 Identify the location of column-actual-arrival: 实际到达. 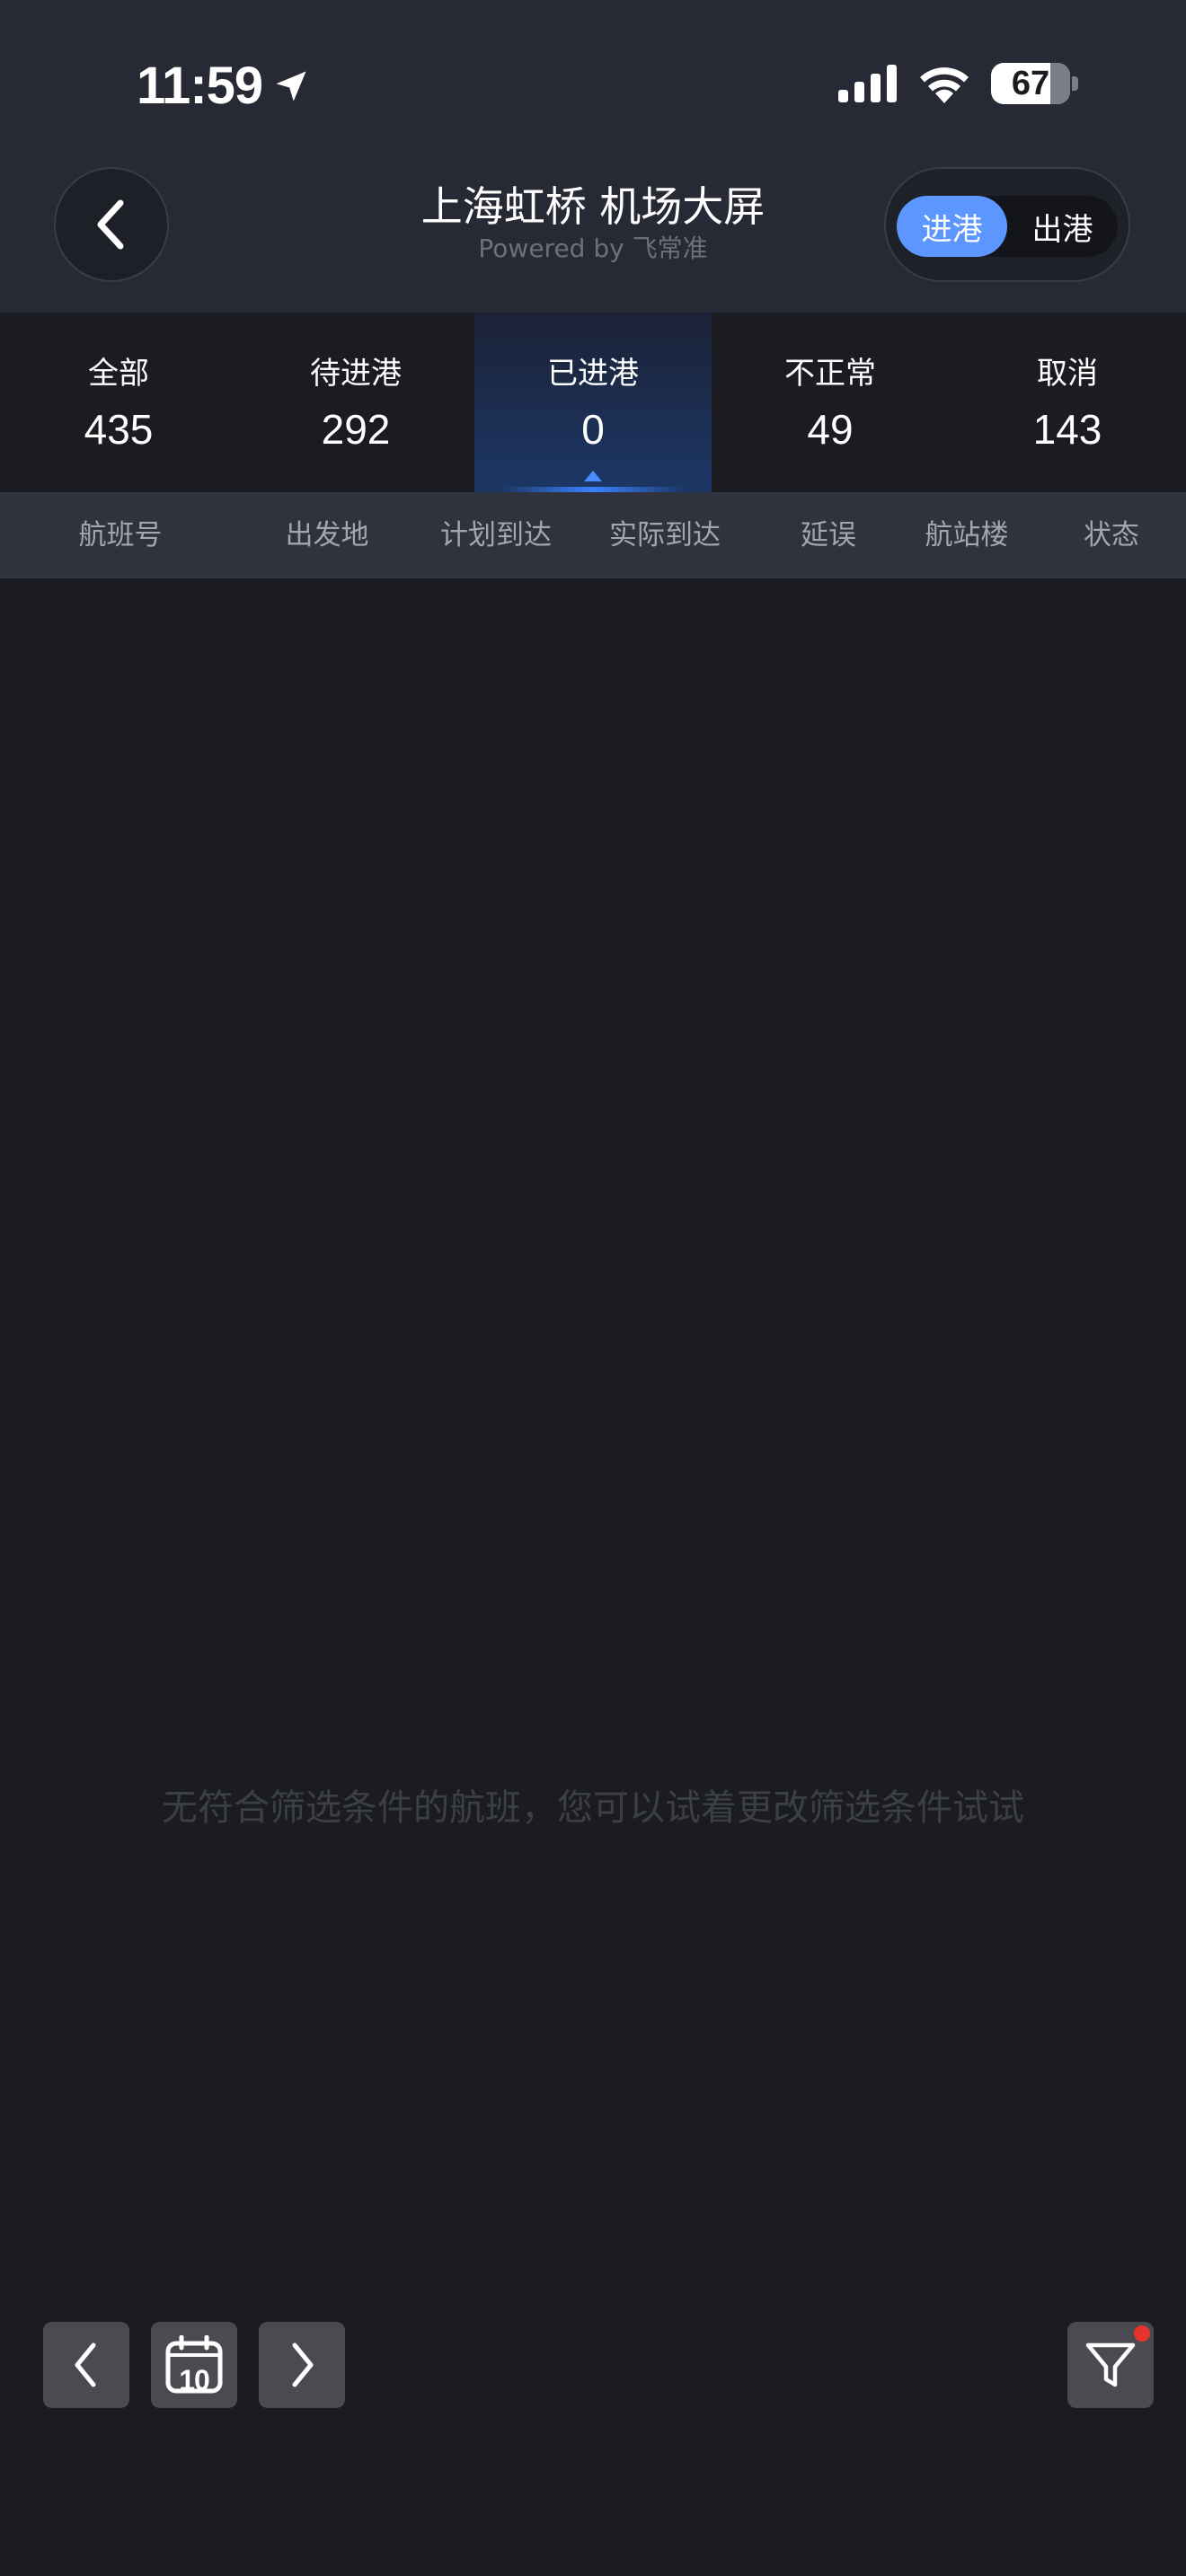
(665, 535).